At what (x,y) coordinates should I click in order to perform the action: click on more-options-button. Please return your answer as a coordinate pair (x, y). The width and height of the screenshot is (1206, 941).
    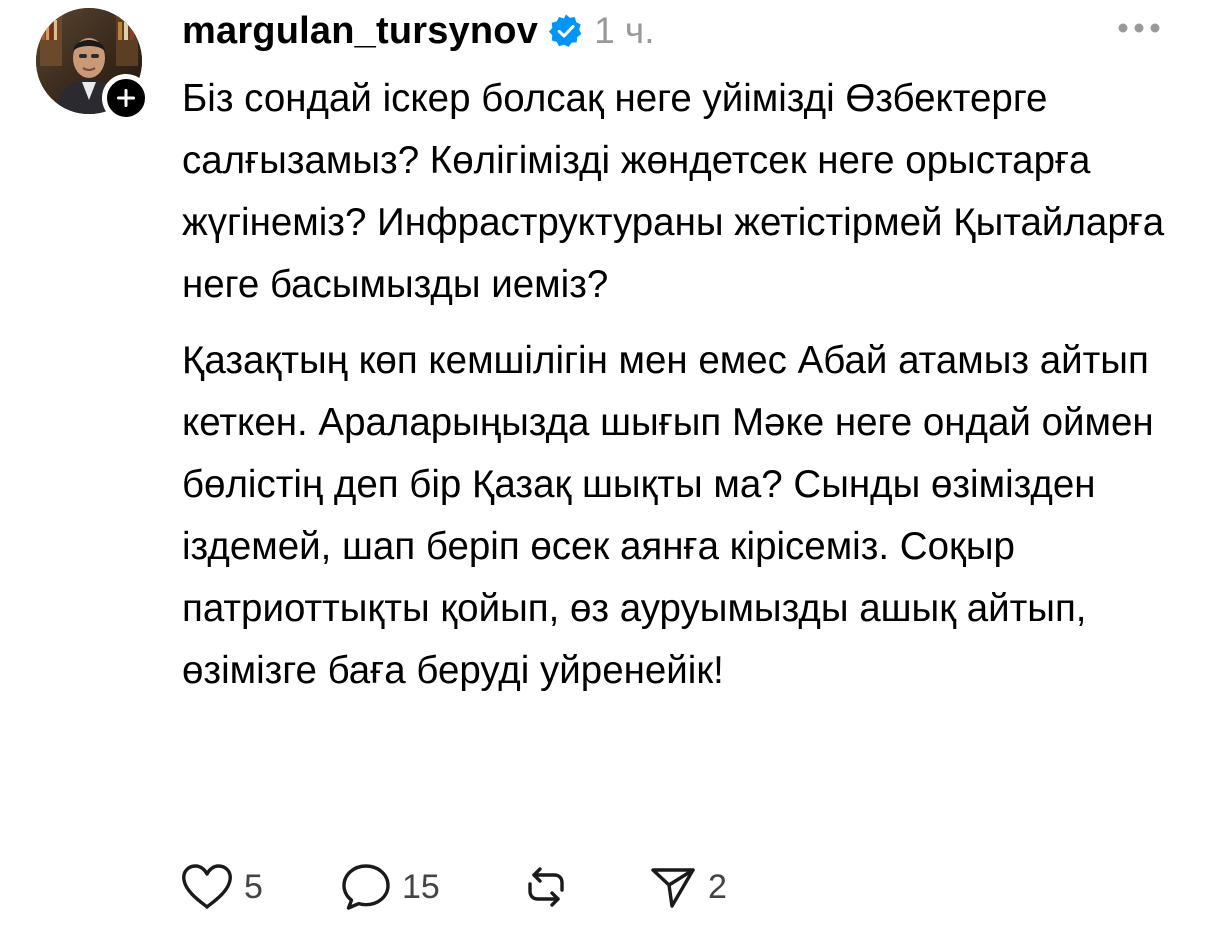
    Looking at the image, I should click on (1139, 28).